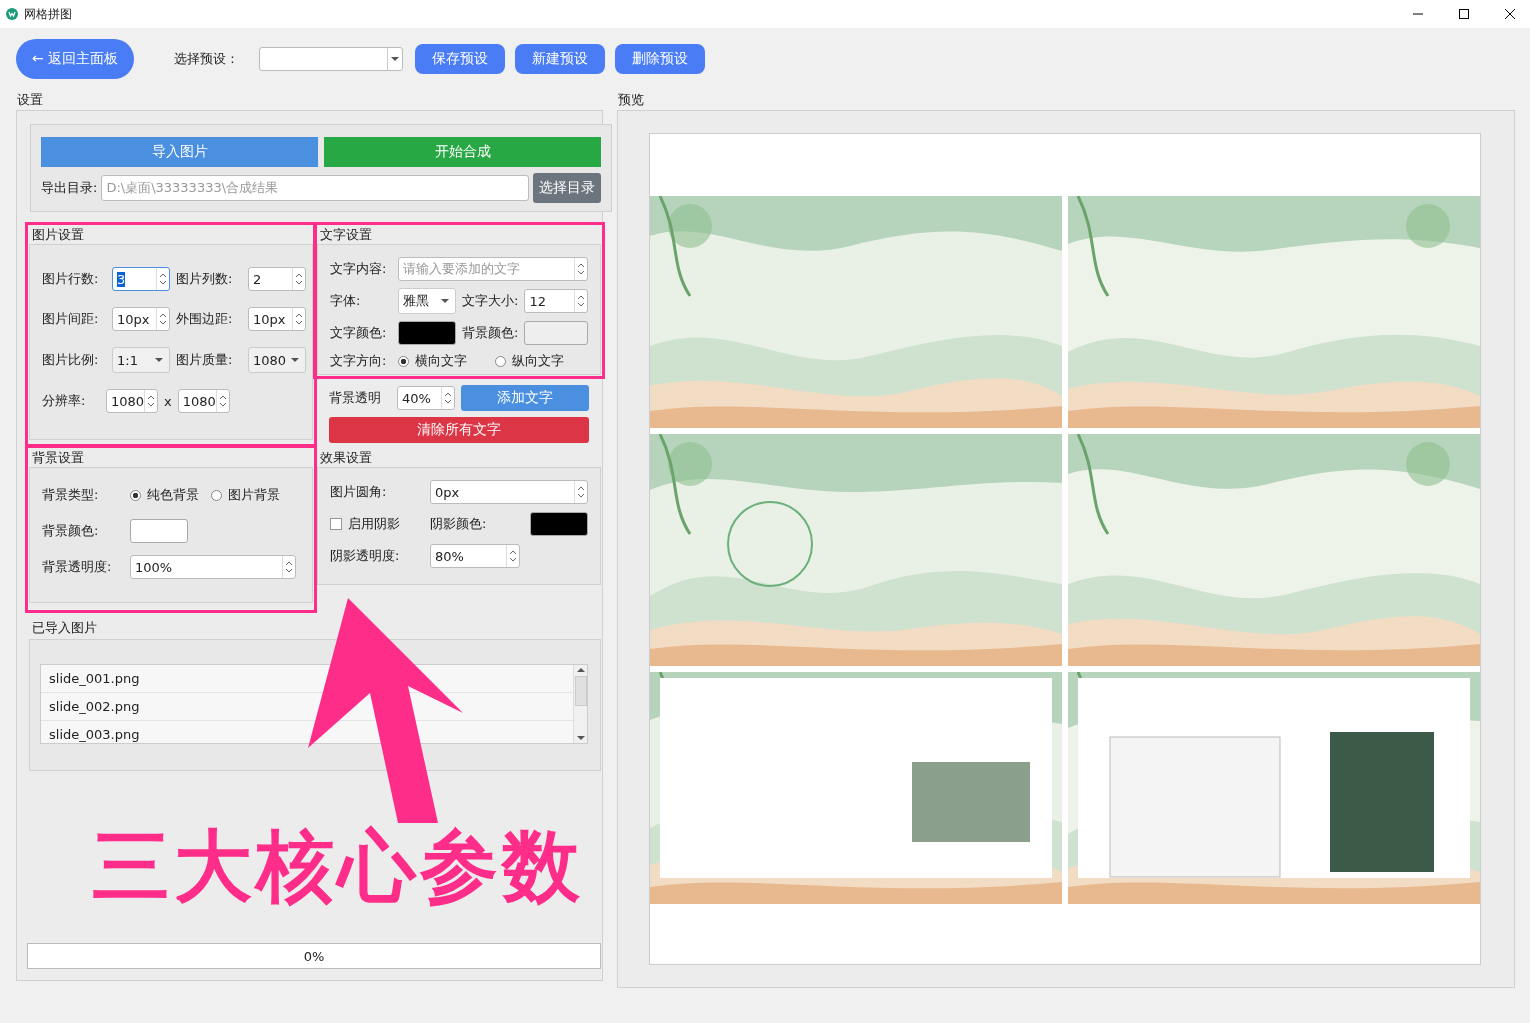  What do you see at coordinates (346, 235) in the screenshot?
I see `group-title: 文字设置` at bounding box center [346, 235].